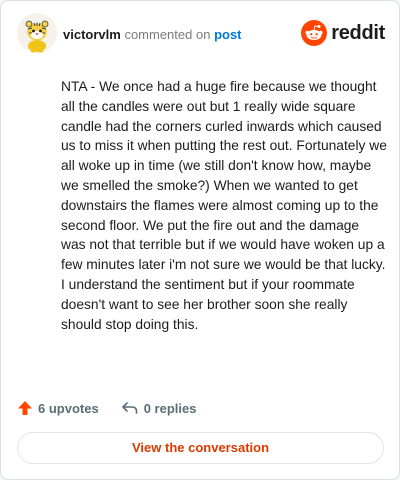  I want to click on snoo-avatar-icon, so click(37, 33).